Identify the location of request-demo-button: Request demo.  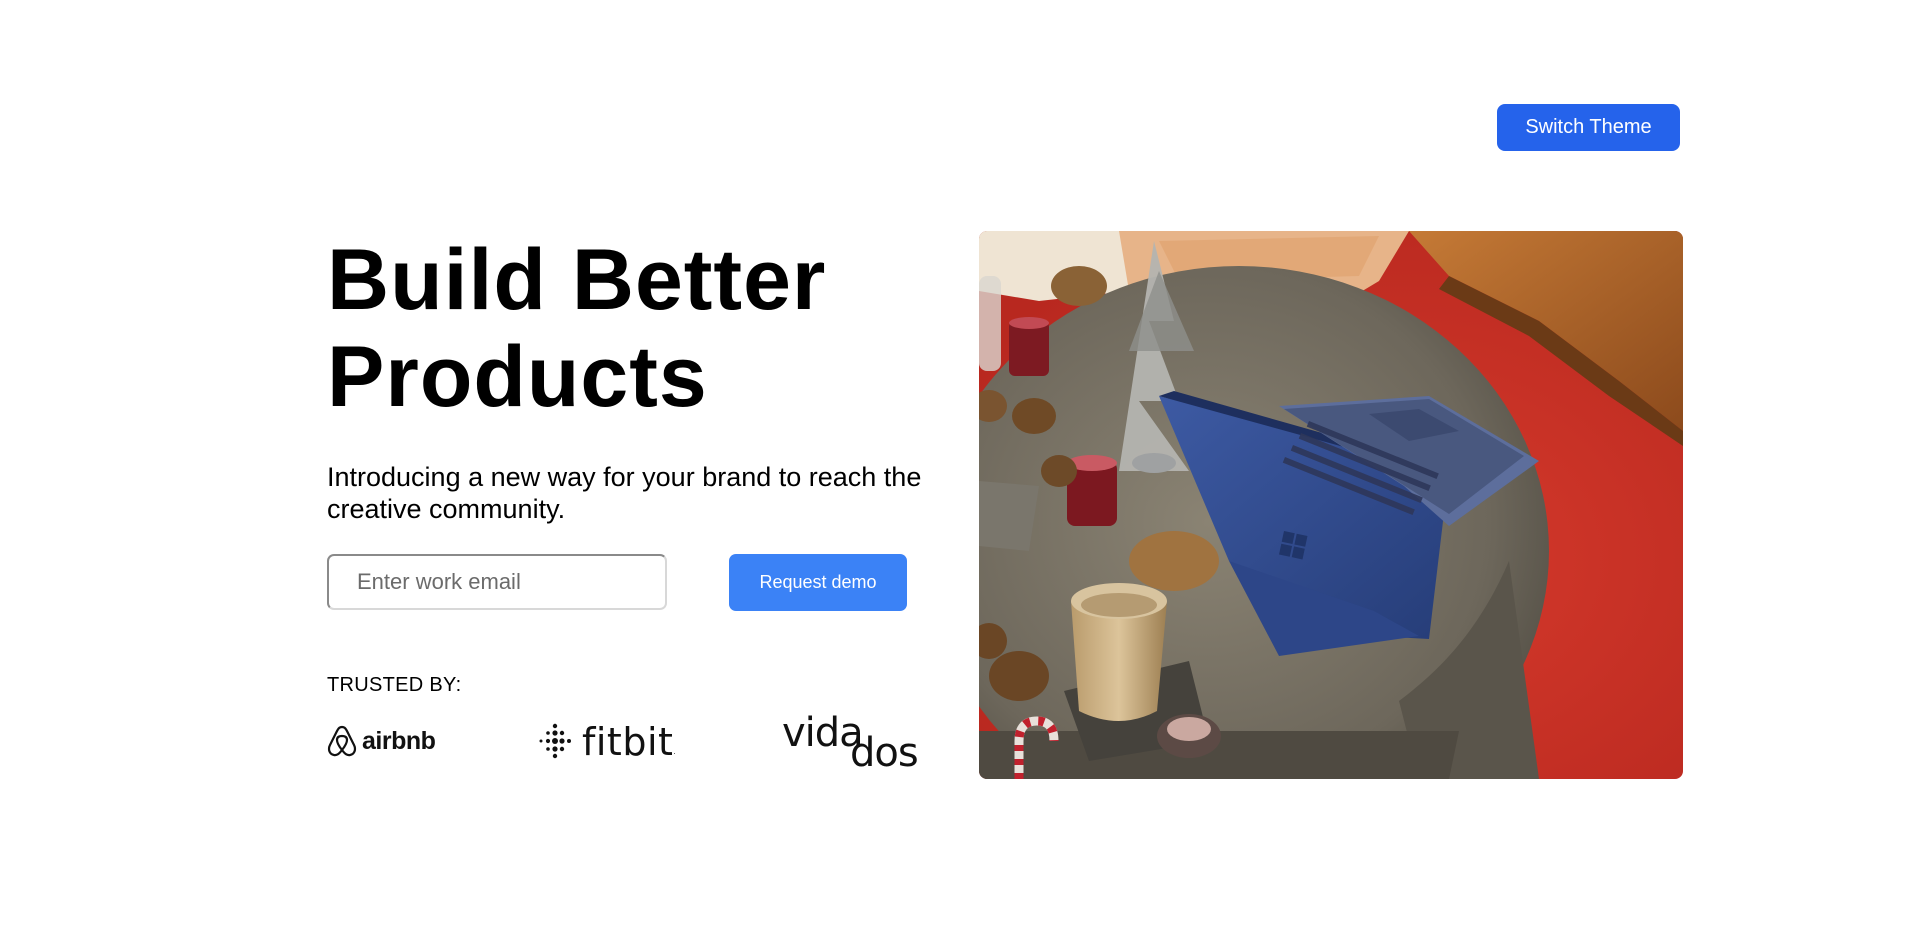
(818, 582).